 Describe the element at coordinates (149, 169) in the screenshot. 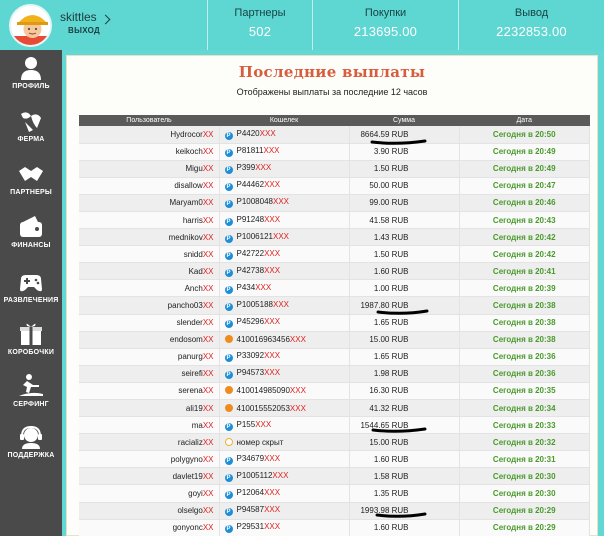

I see `cell-user: MiguXX` at that location.